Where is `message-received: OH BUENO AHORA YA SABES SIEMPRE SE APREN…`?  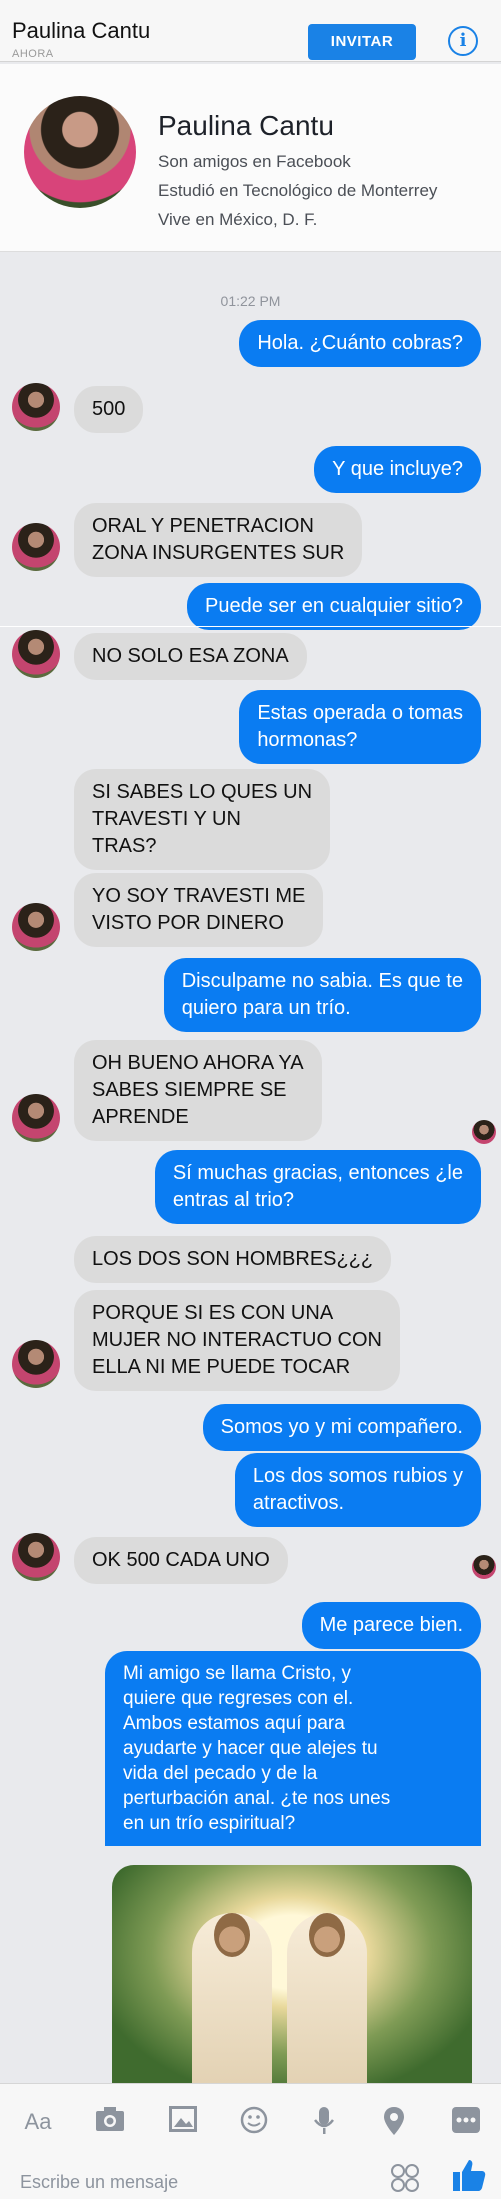
message-received: OH BUENO AHORA YA SABES SIEMPRE SE APREN… is located at coordinates (198, 1090).